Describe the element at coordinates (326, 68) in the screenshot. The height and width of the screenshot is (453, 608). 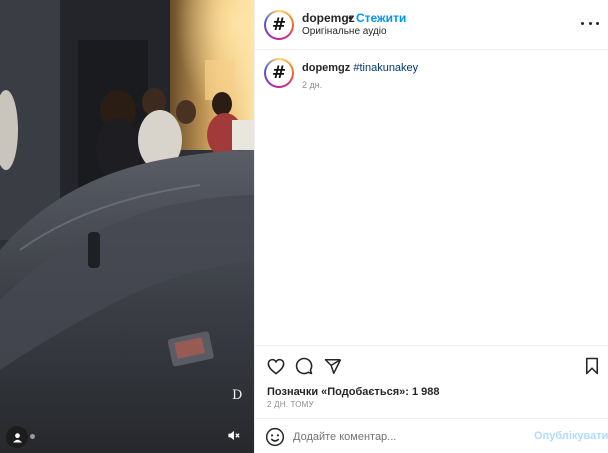
I see `caption-username: dopemgz` at that location.